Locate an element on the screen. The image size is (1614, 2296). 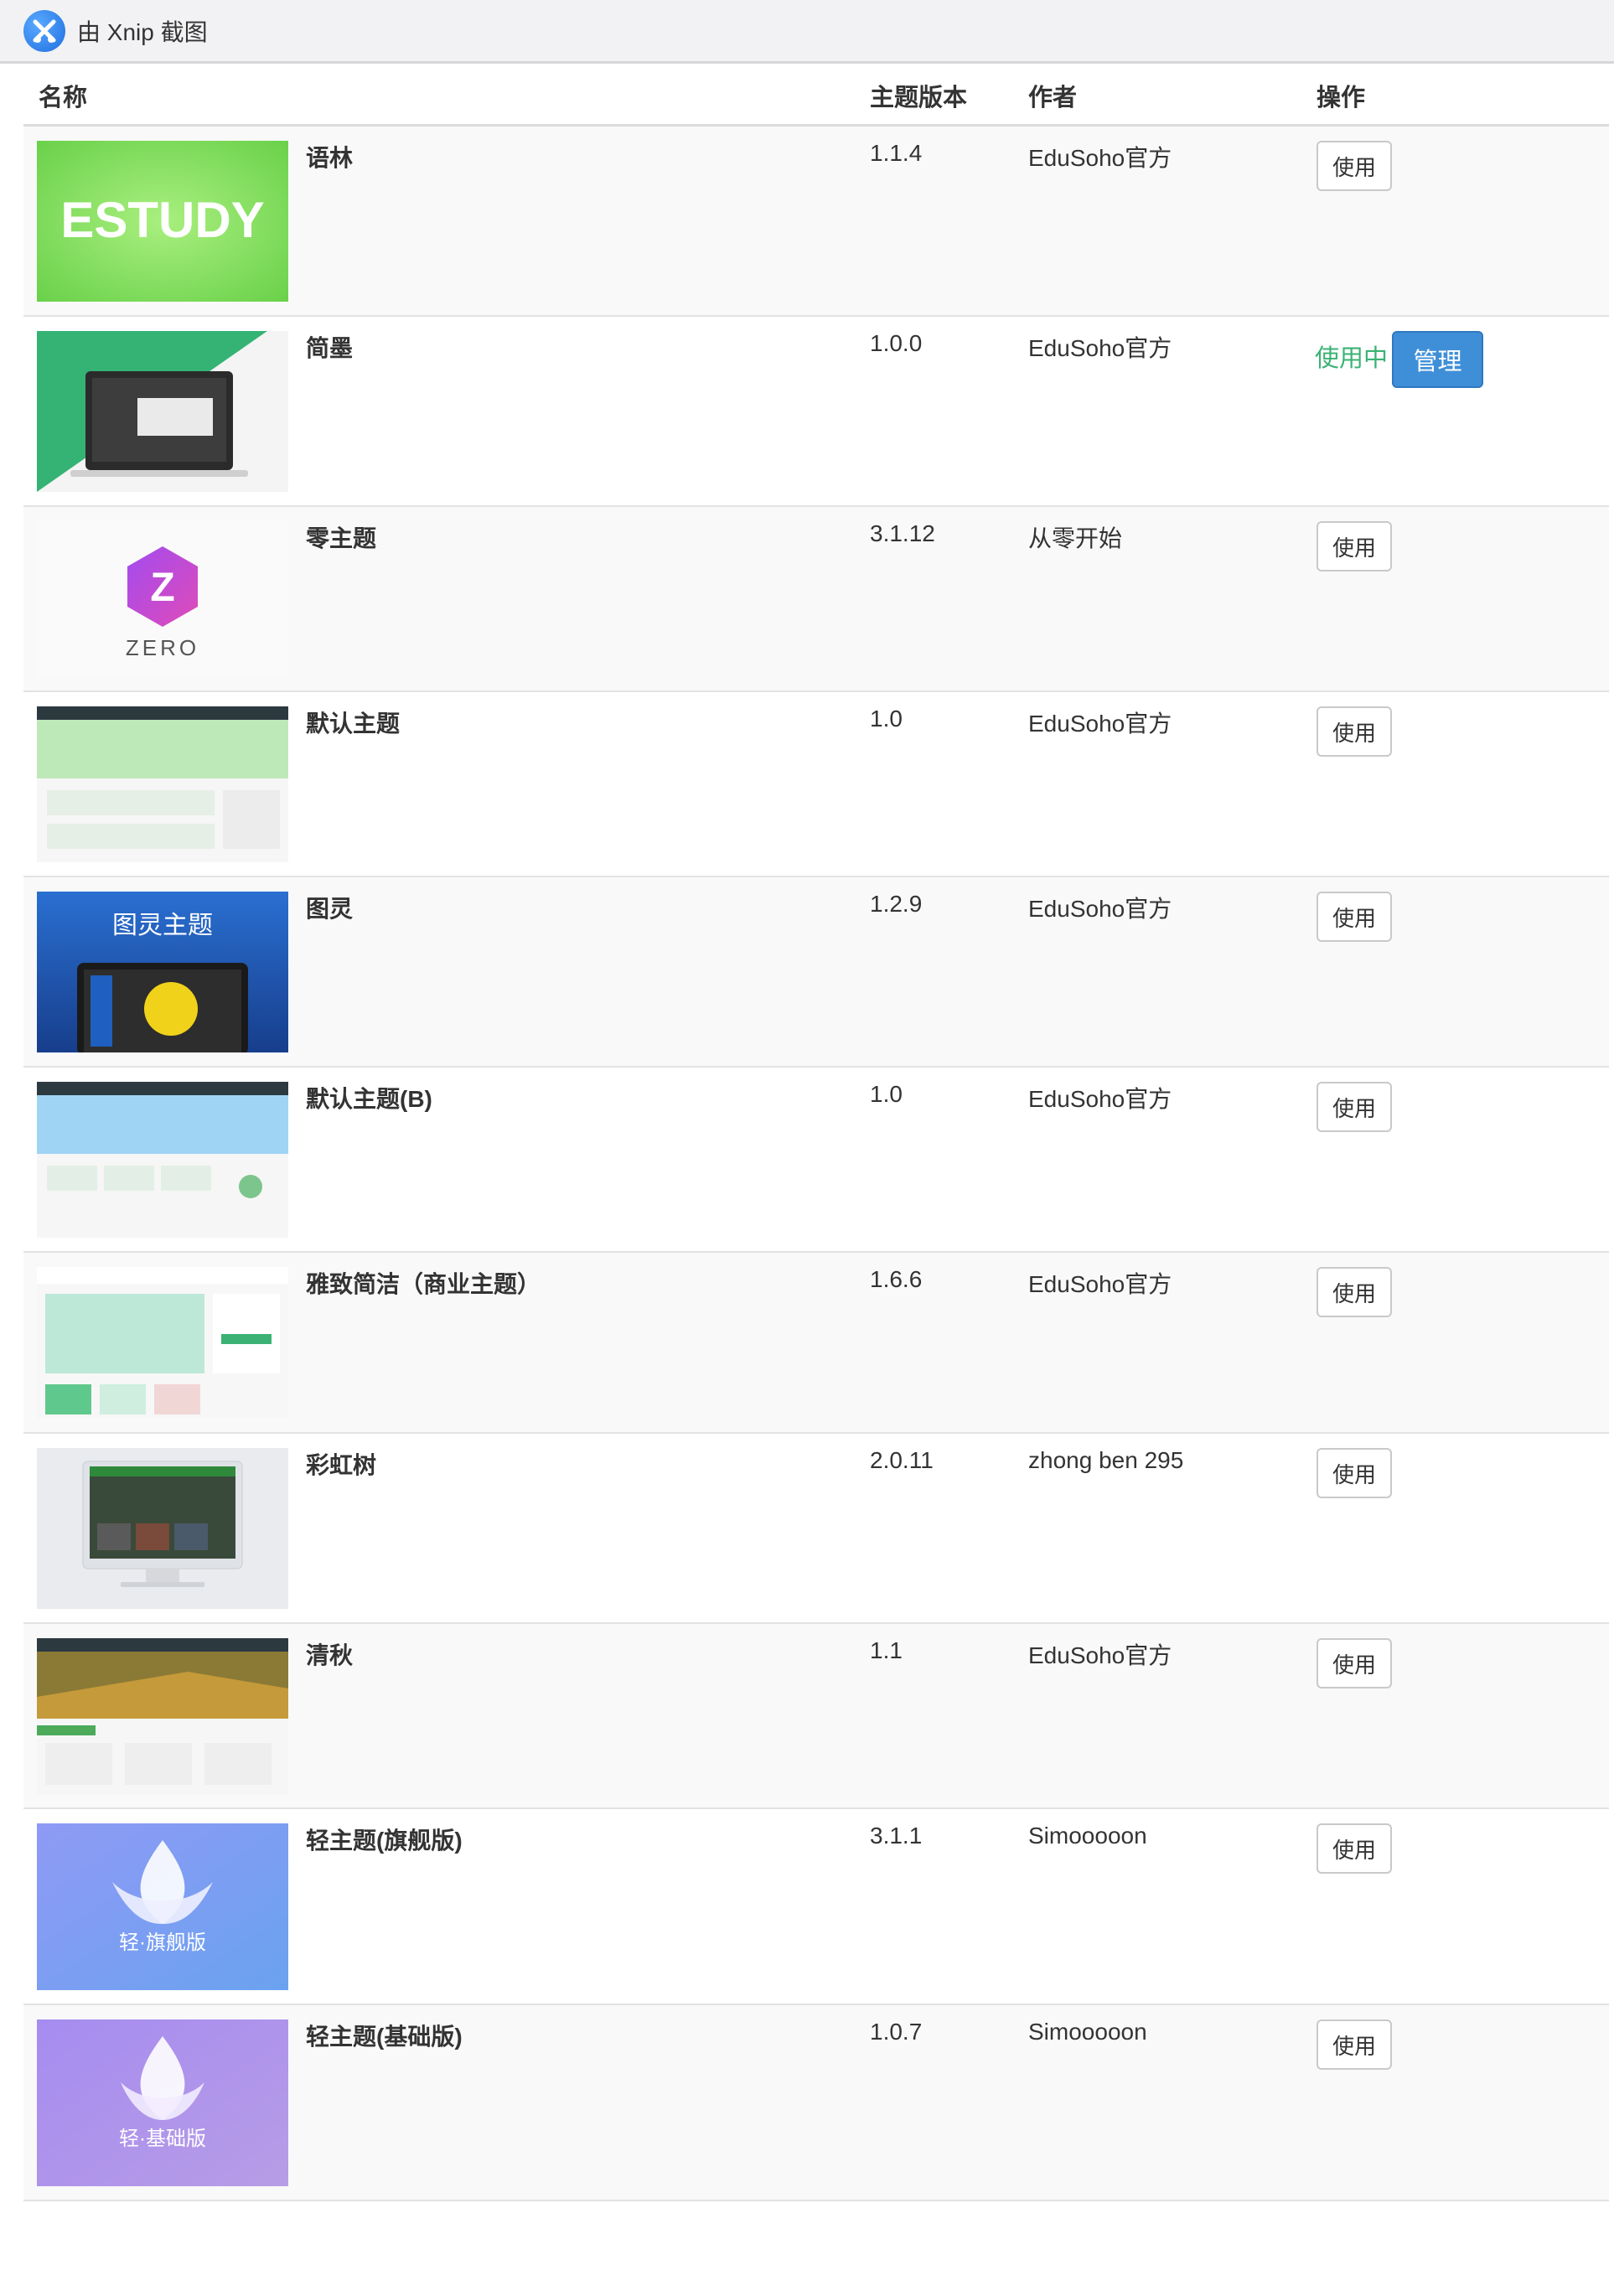
theme-version: 1.0.0 is located at coordinates (896, 343).